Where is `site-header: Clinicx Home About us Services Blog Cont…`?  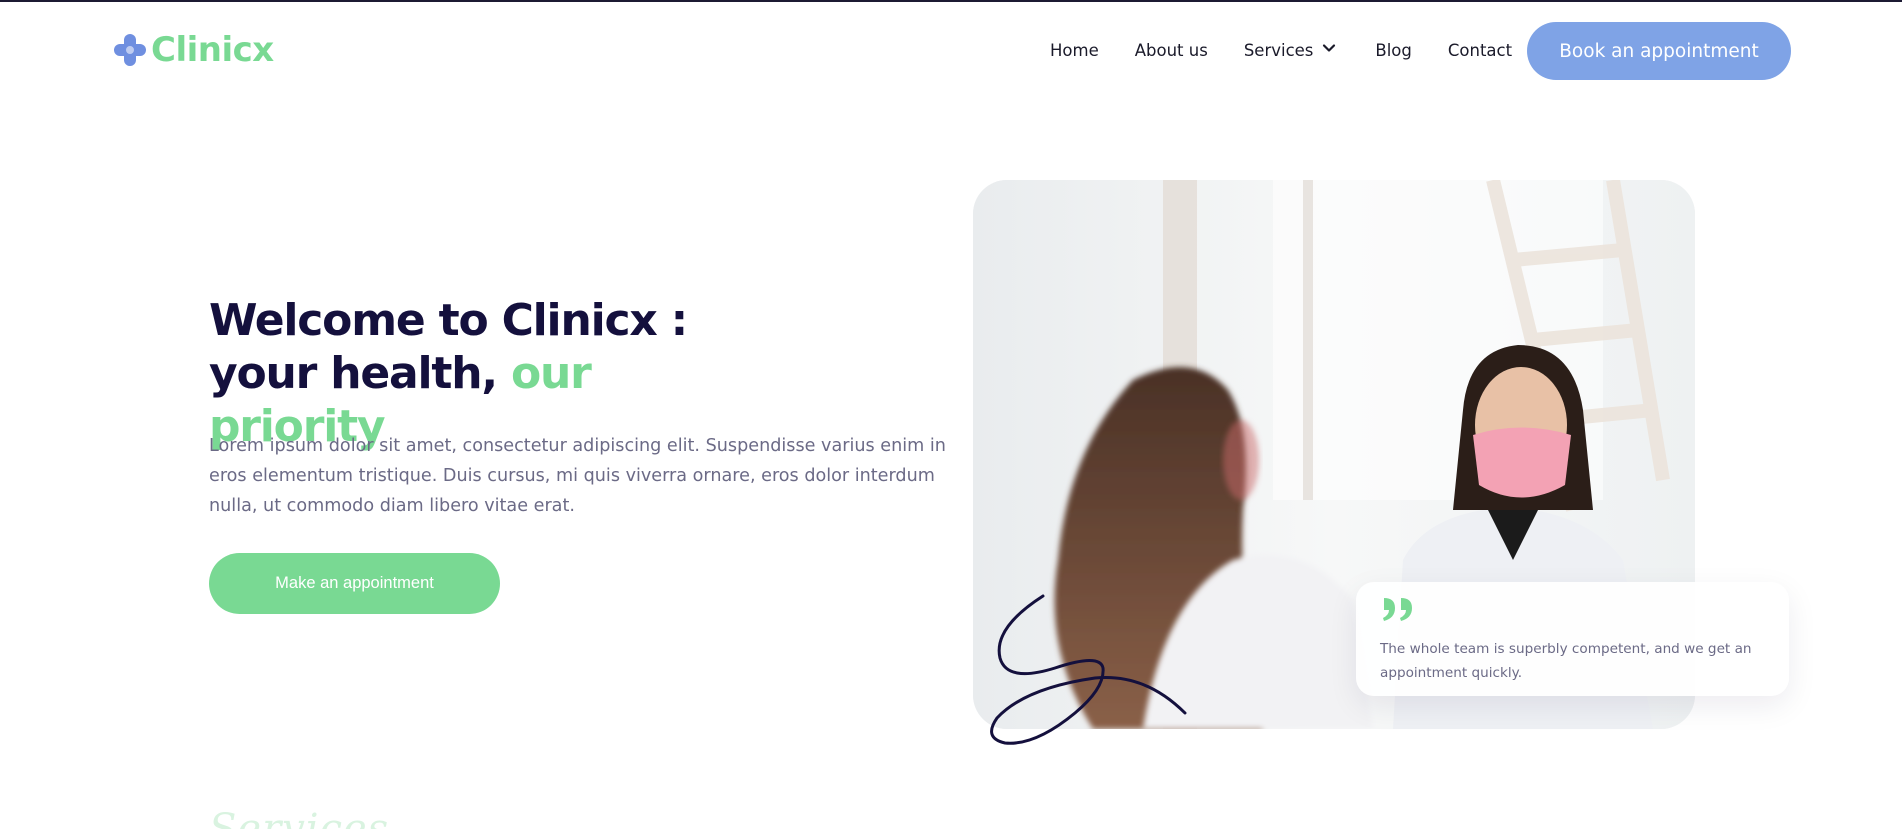
site-header: Clinicx Home About us Services Blog Cont… is located at coordinates (951, 50).